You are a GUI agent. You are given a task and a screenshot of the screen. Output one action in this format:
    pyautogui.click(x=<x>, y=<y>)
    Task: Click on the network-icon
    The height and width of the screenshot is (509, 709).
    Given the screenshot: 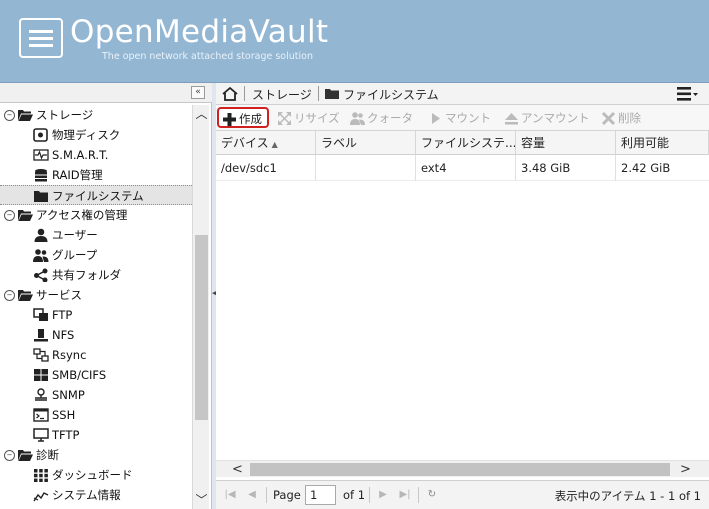 What is the action you would take?
    pyautogui.click(x=41, y=394)
    